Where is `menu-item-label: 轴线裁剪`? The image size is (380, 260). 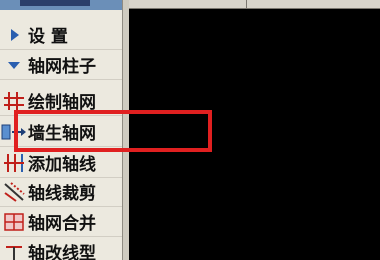
menu-item-label: 轴线裁剪 is located at coordinates (62, 194).